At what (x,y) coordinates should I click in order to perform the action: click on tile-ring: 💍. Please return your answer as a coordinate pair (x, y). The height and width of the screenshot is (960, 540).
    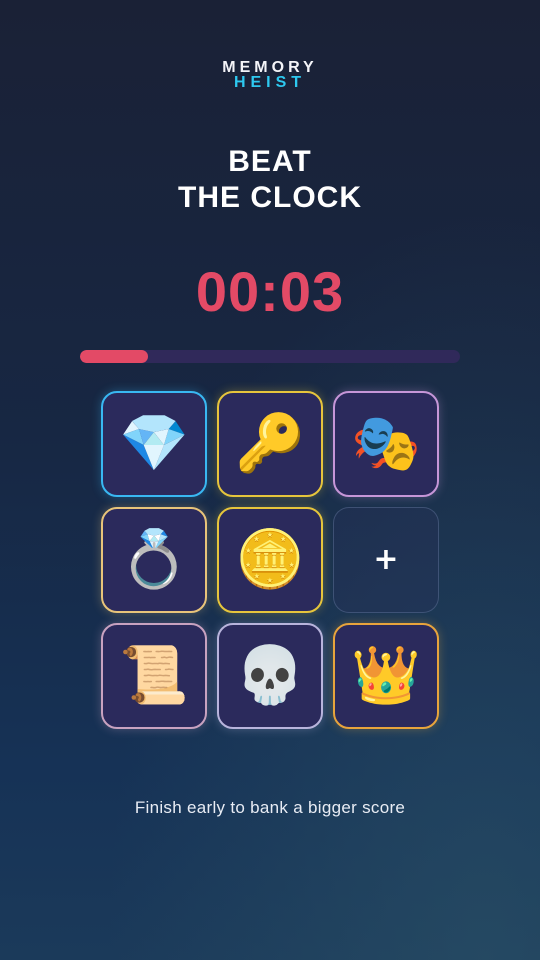
    Looking at the image, I should click on (154, 560).